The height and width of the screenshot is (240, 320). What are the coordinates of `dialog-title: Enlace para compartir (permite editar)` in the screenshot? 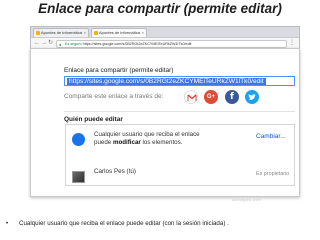 It's located at (119, 70).